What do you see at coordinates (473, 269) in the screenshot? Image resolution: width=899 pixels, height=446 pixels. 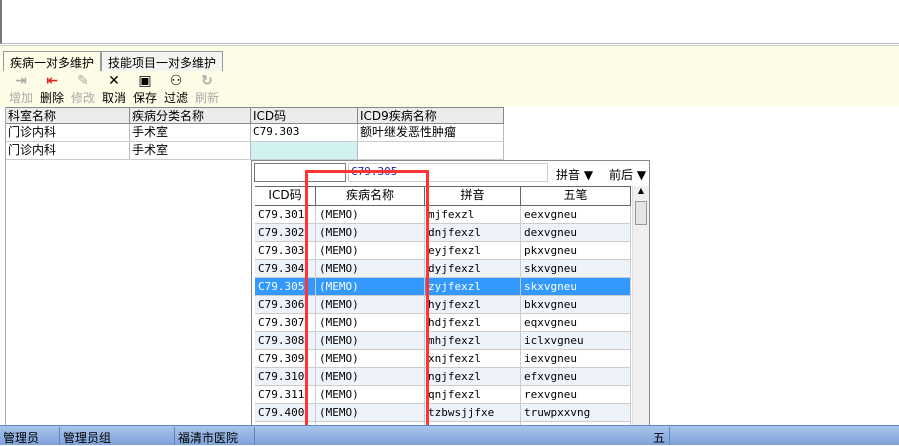 I see `lookup-cell: dyjfexzl` at bounding box center [473, 269].